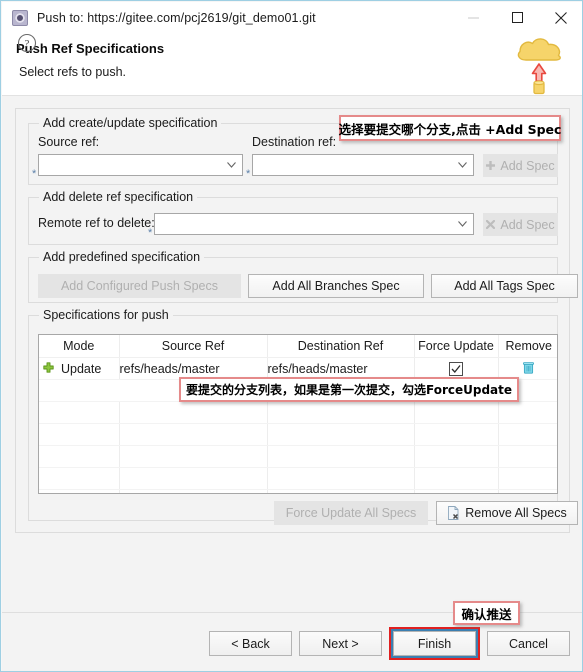 This screenshot has width=583, height=672. I want to click on add-configured-push-specs-label: Add Configured Push Specs, so click(139, 286).